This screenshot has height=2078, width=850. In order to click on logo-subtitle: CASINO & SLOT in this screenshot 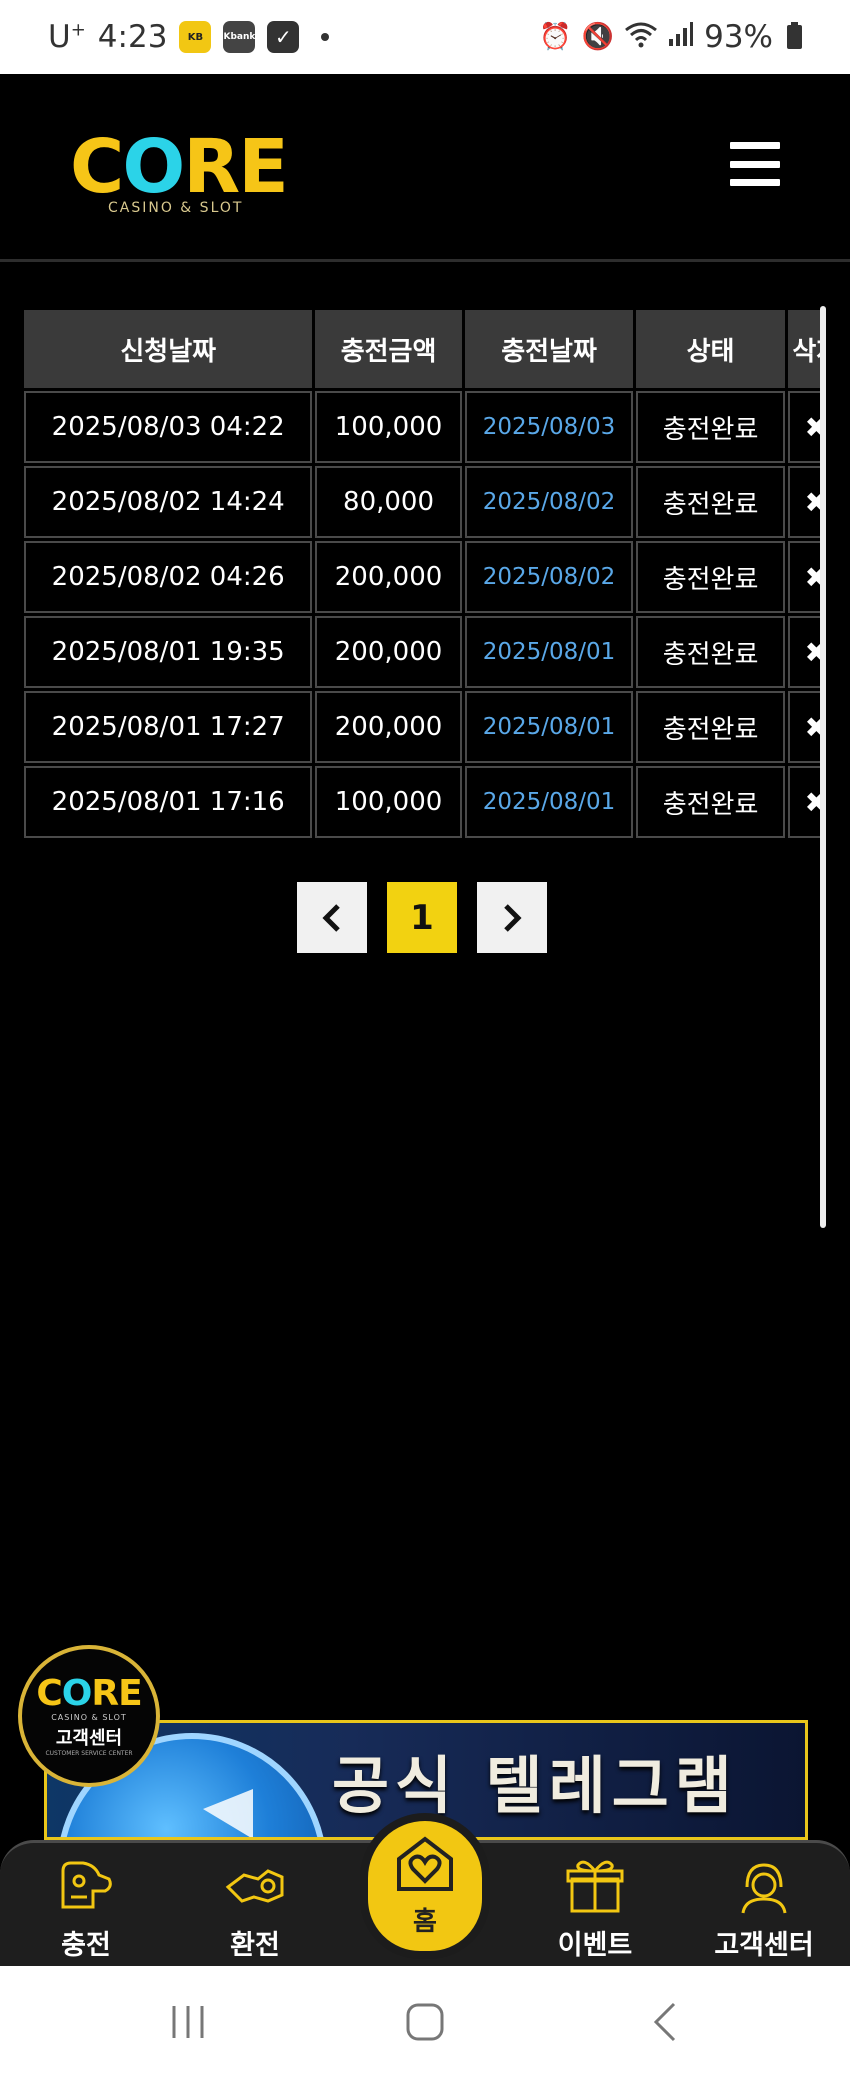, I will do `click(176, 208)`.